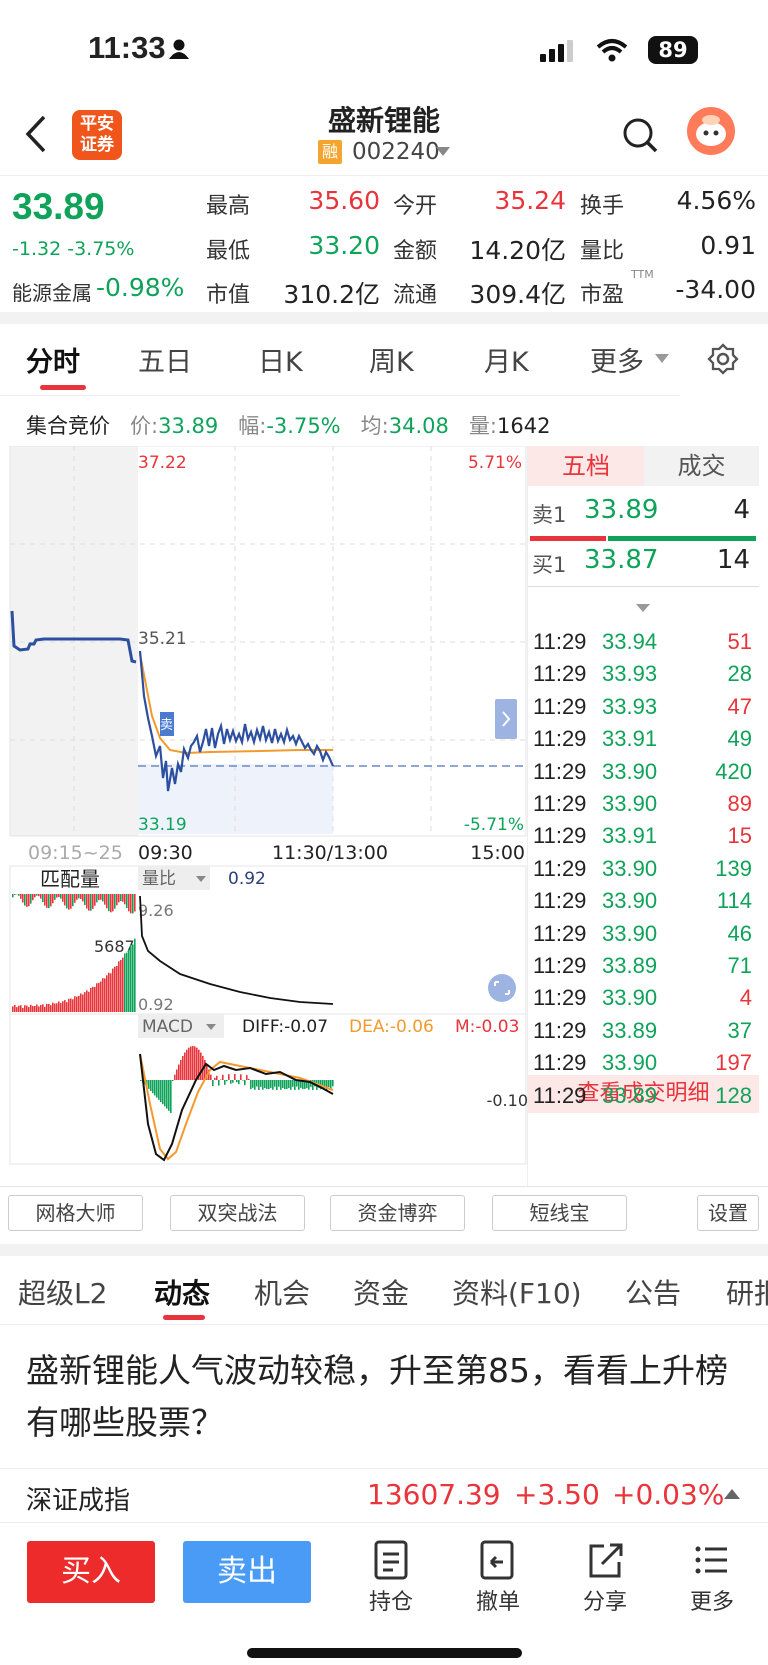 The height and width of the screenshot is (1665, 768). Describe the element at coordinates (280, 359) in the screenshot. I see `tab-daily-k: 日K` at that location.